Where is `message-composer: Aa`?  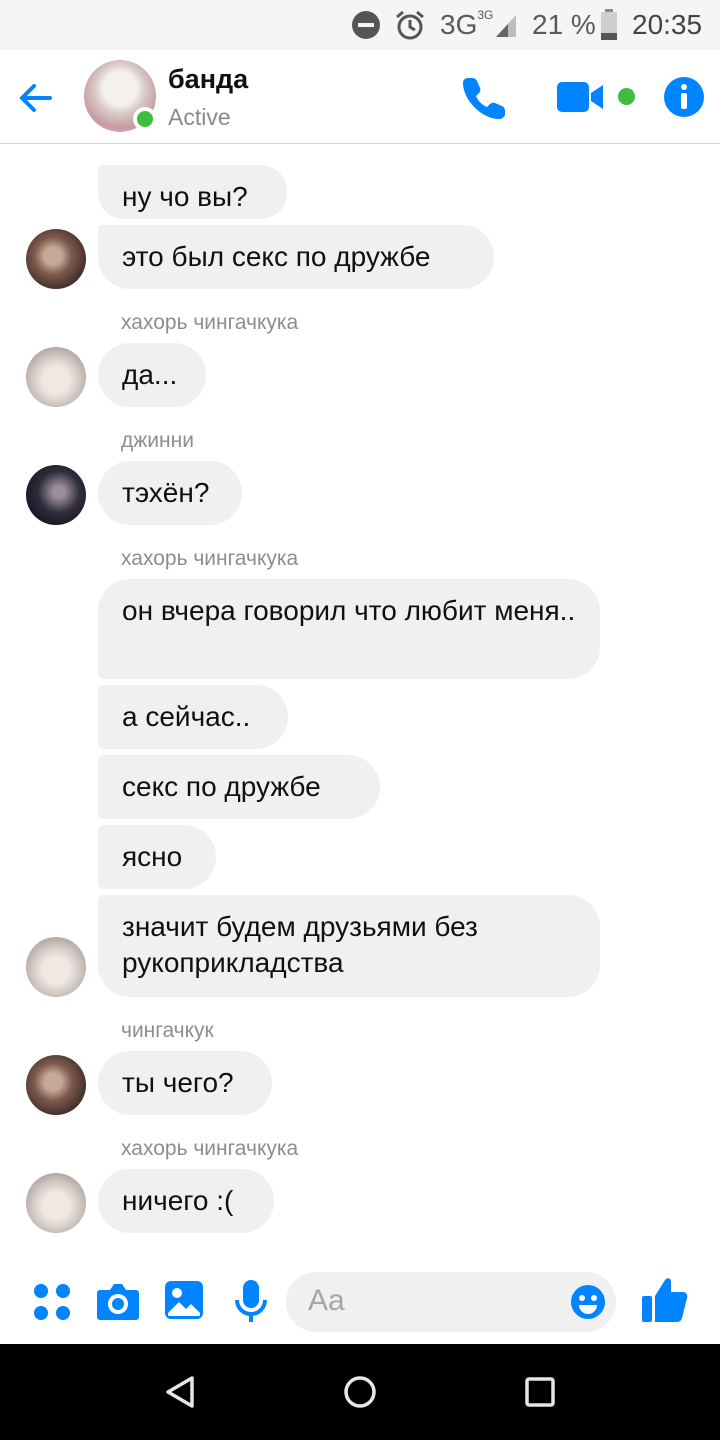
message-composer: Aa is located at coordinates (360, 1301).